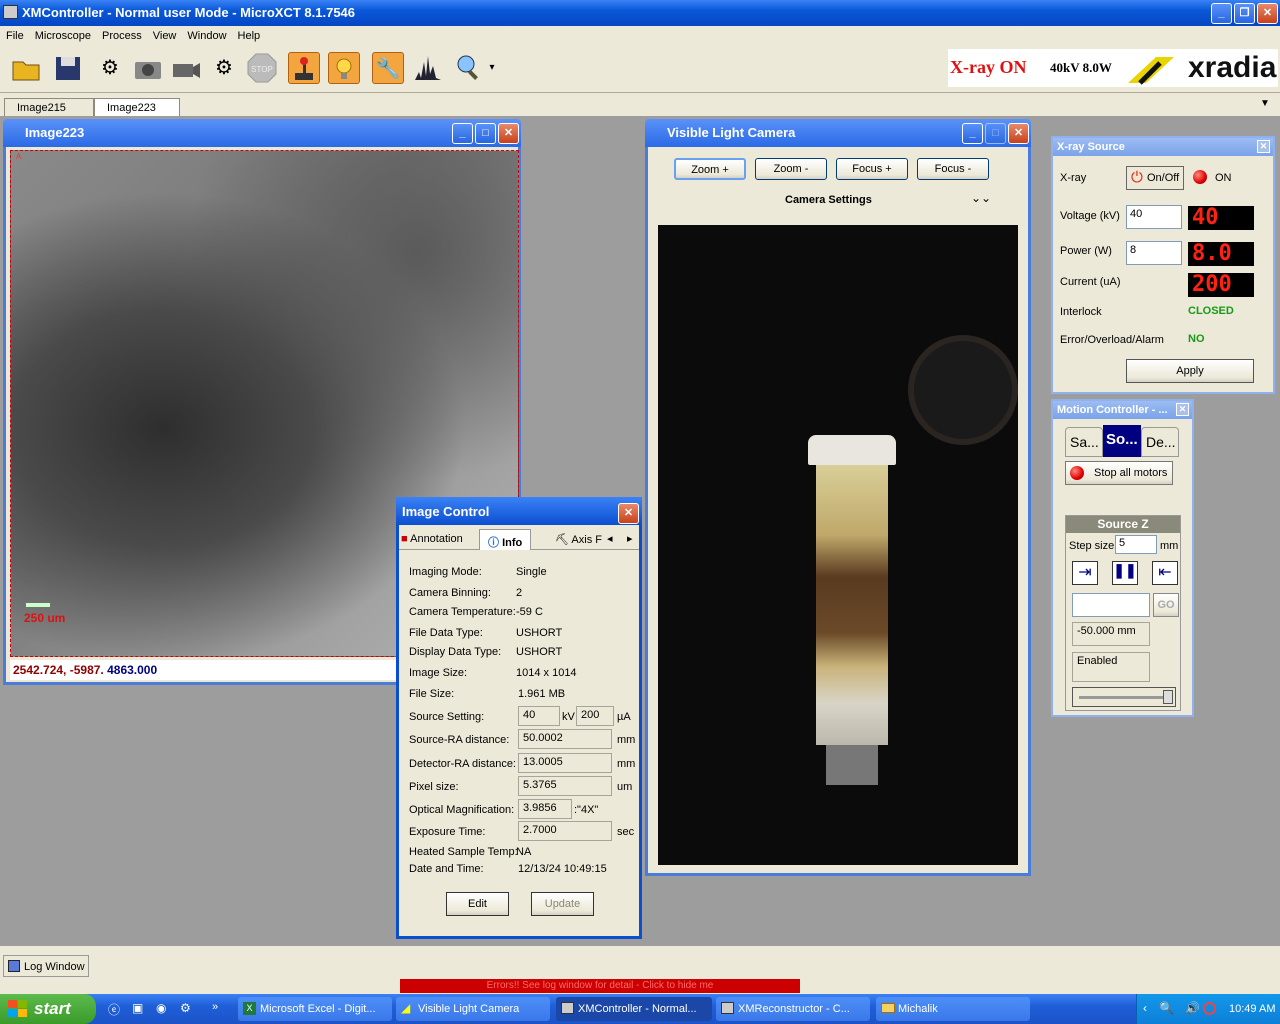  What do you see at coordinates (1221, 285) in the screenshot?
I see `current-display: 200` at bounding box center [1221, 285].